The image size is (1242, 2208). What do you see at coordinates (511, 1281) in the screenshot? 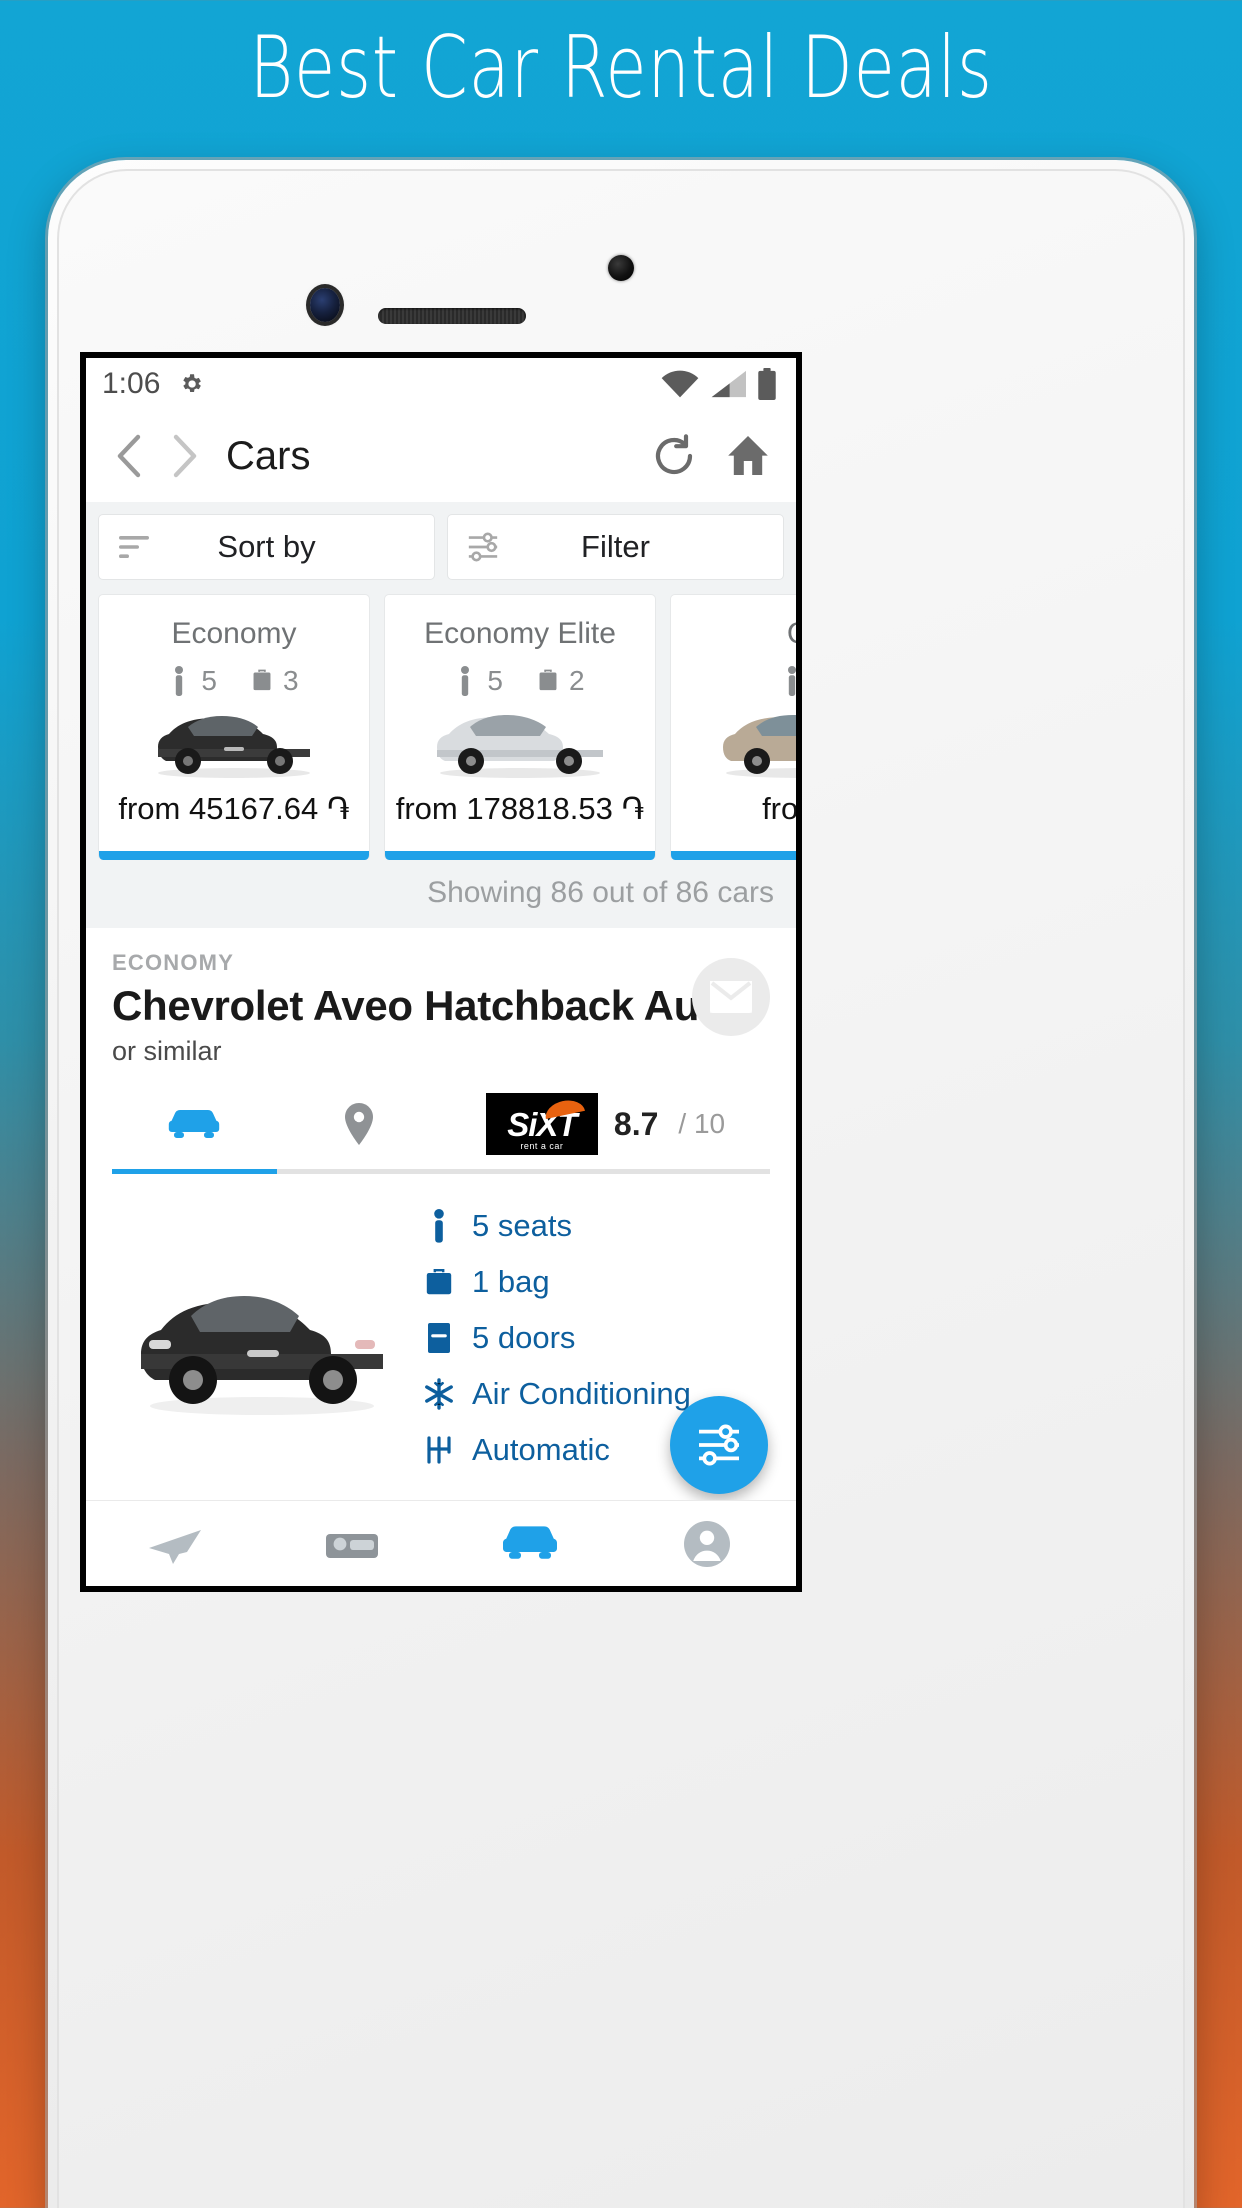
I see `spec-label: 1 bag` at bounding box center [511, 1281].